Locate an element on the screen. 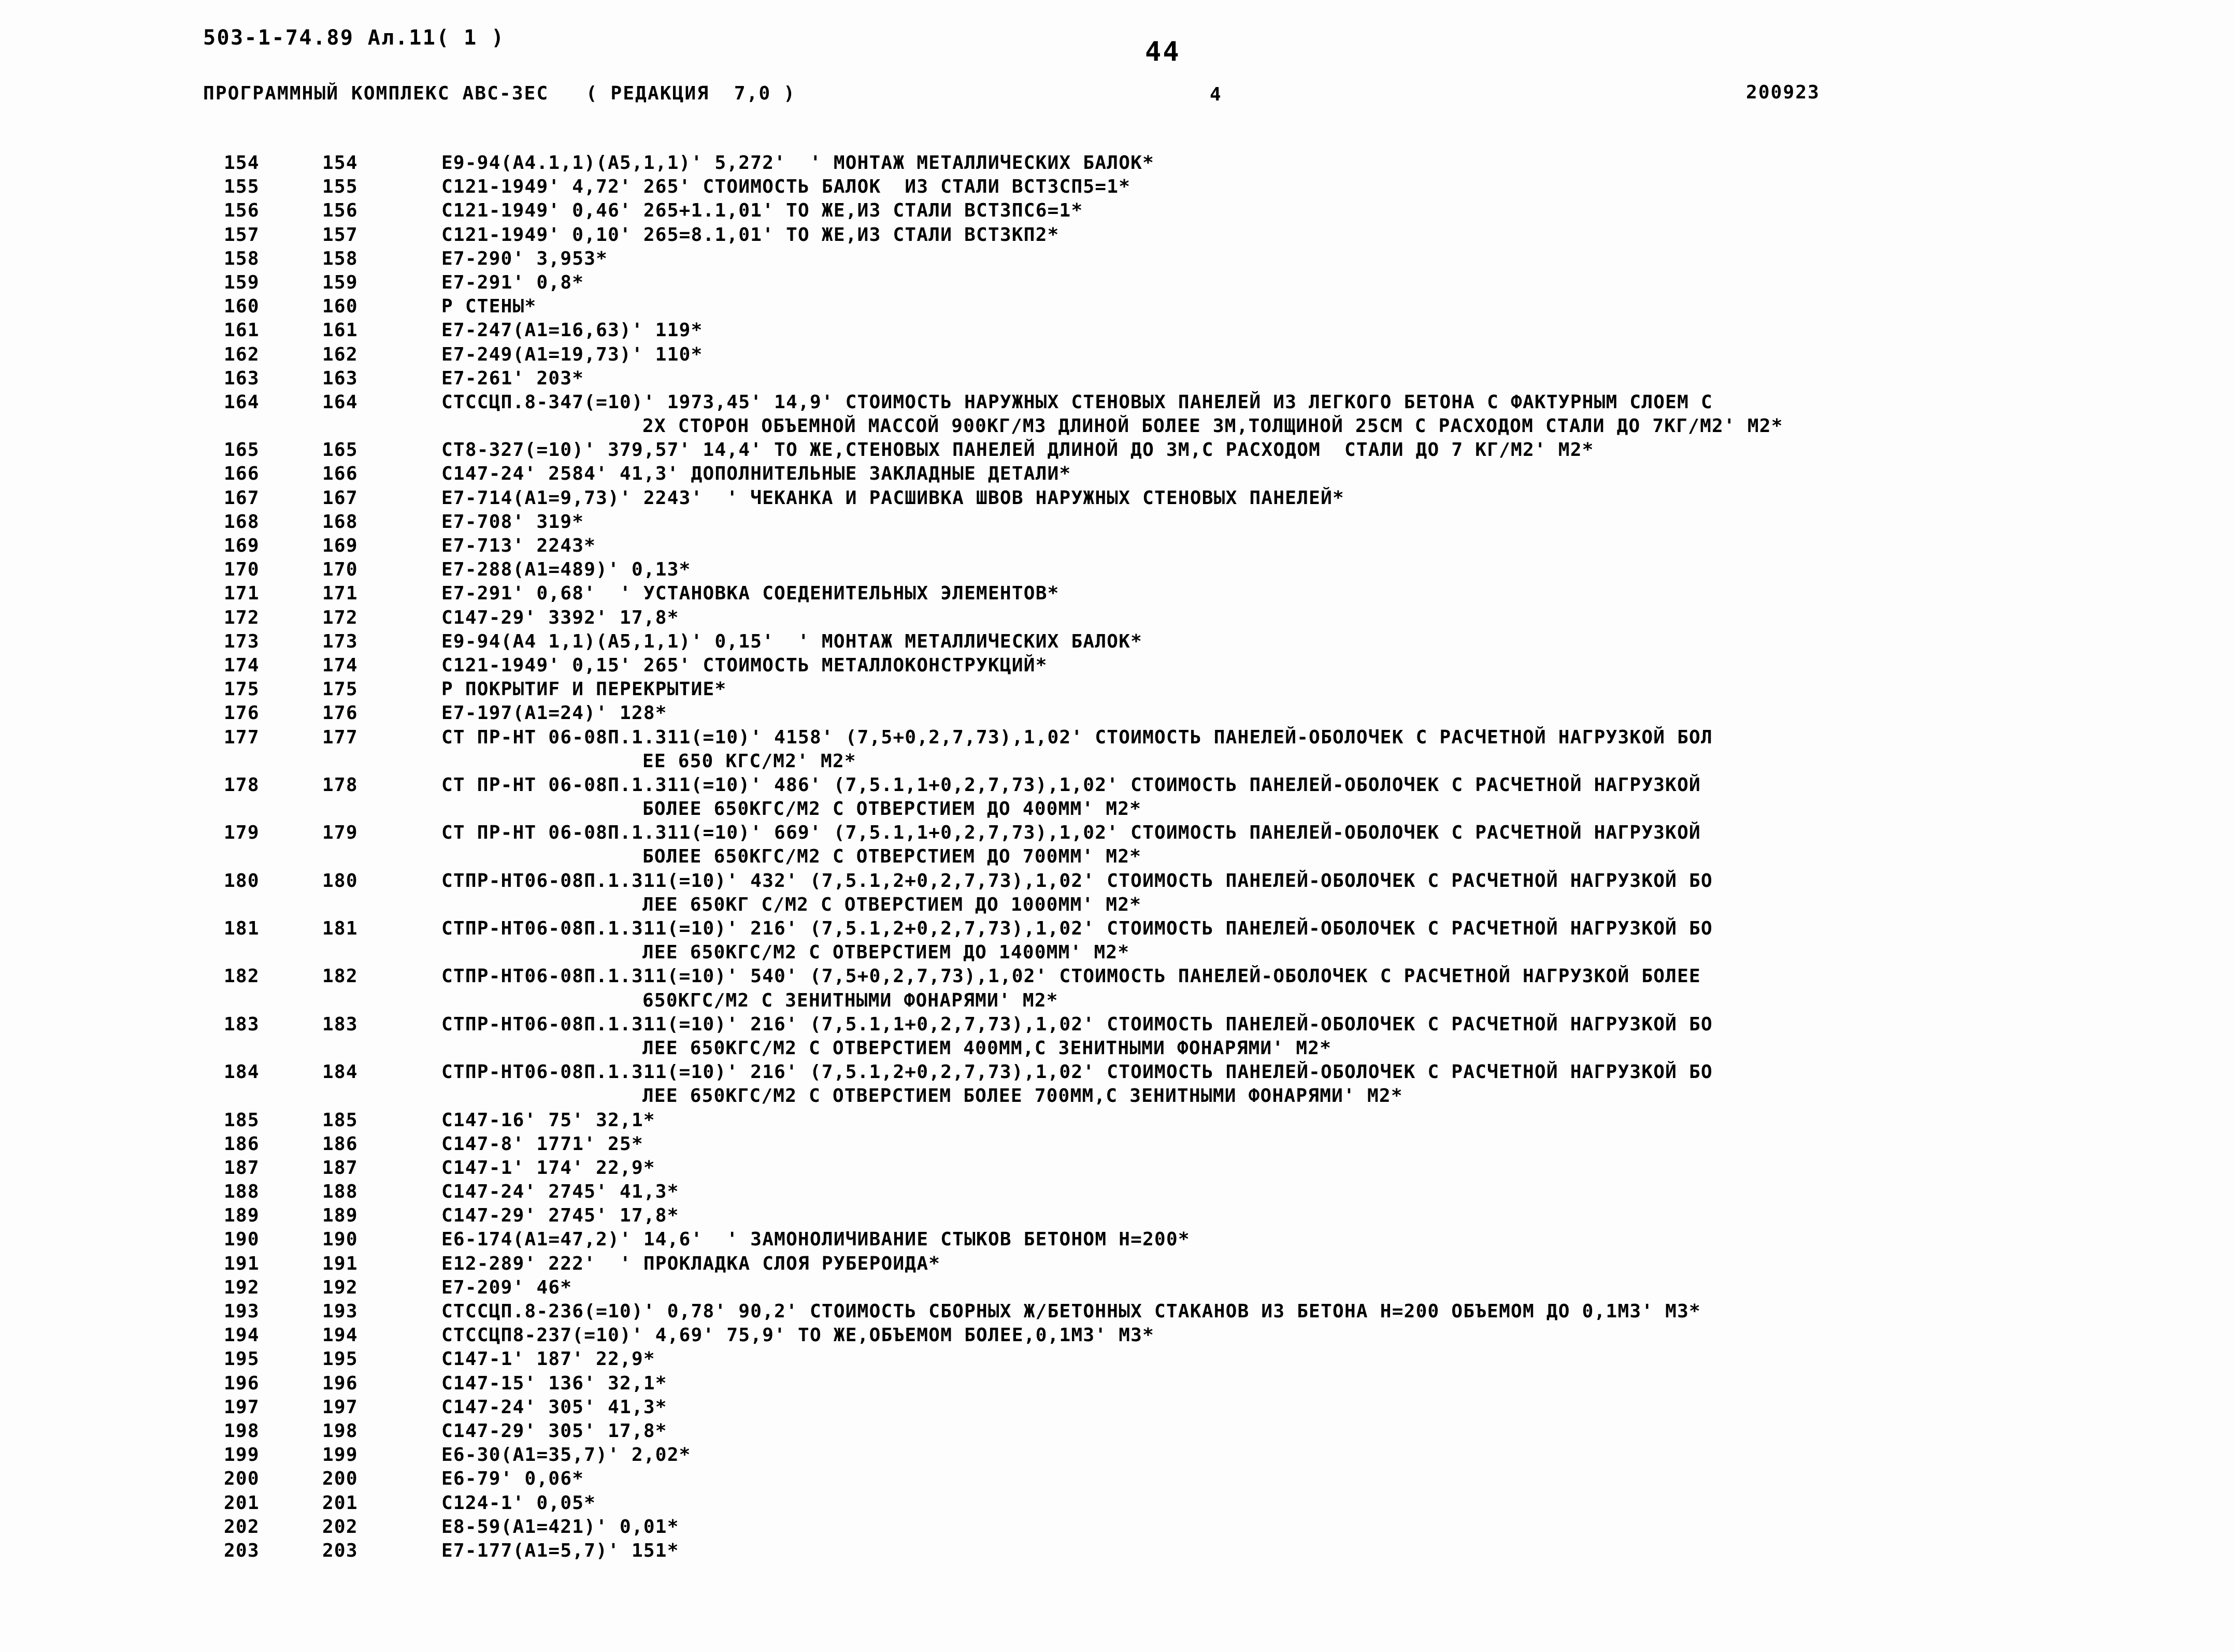  listing-continuation-row: 650КГС/М2 С ЗЕНИТНЫМИ ФОНАРЯМИ' М2* is located at coordinates (1117, 1001).